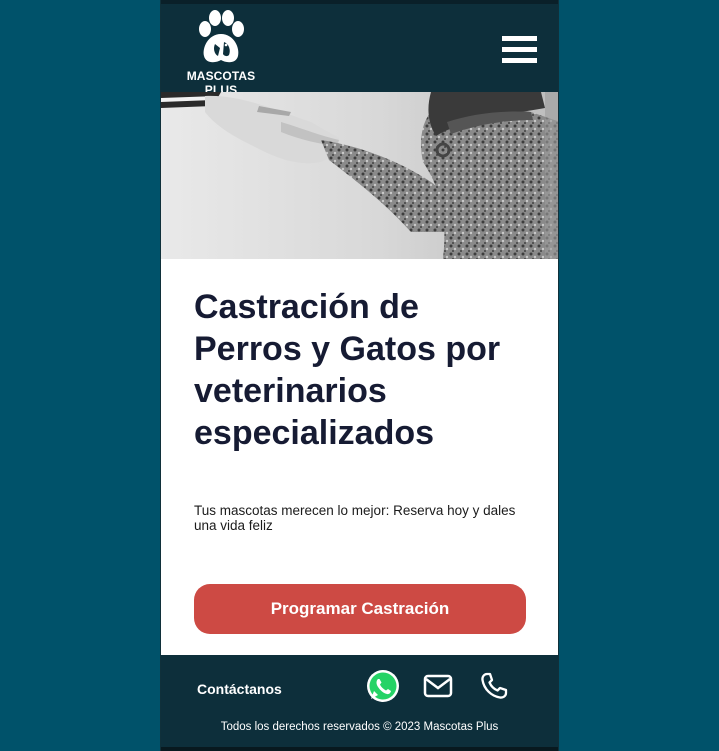 The width and height of the screenshot is (719, 751). What do you see at coordinates (494, 686) in the screenshot?
I see `phone-icon` at bounding box center [494, 686].